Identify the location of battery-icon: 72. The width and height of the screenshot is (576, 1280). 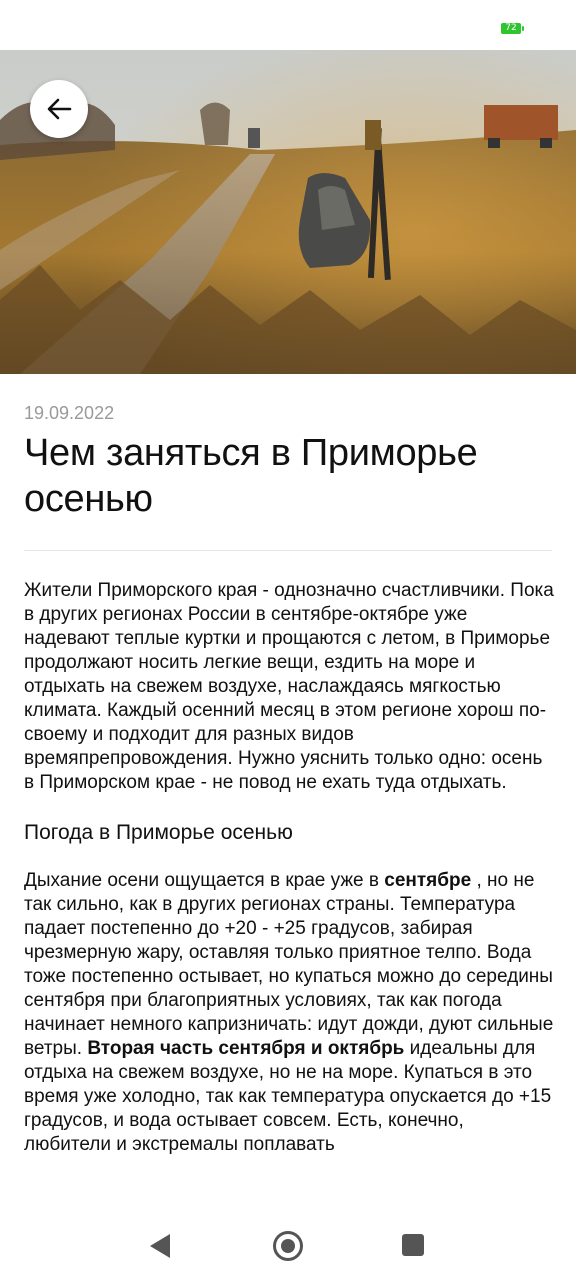
(512, 28).